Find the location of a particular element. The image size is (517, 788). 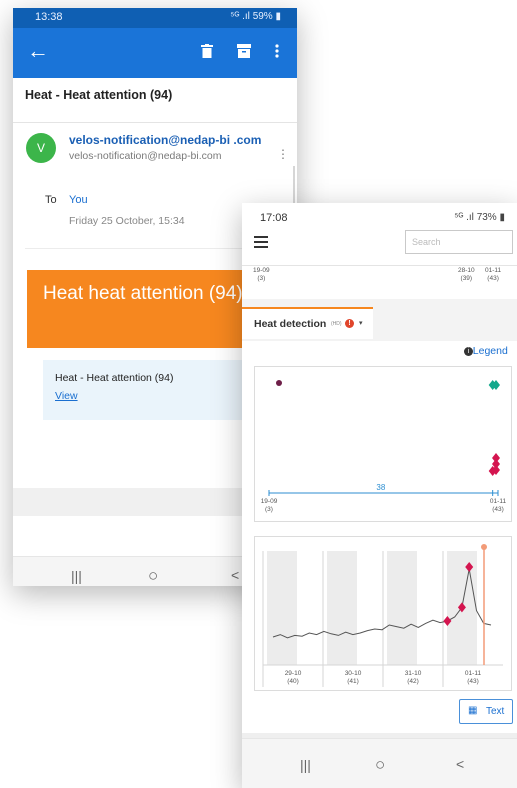

current-time-marker is located at coordinates (484, 547).